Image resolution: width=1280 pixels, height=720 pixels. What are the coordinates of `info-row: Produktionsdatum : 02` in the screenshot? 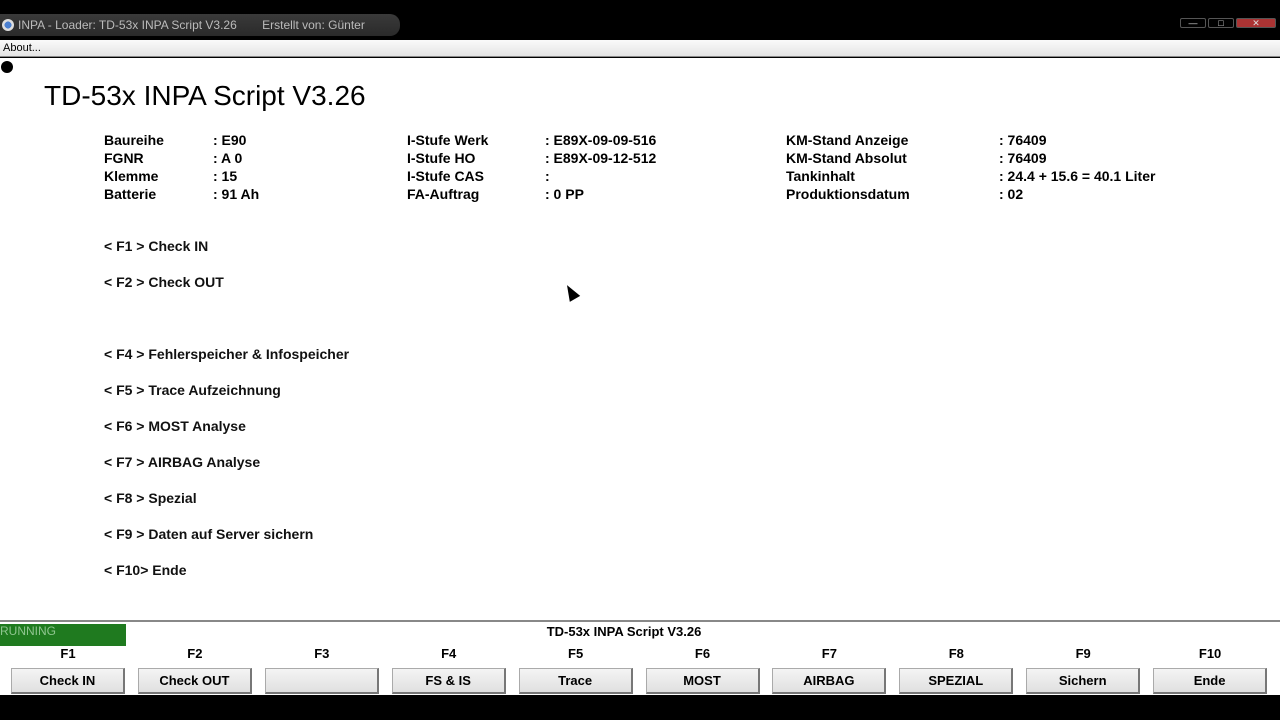 It's located at (970, 194).